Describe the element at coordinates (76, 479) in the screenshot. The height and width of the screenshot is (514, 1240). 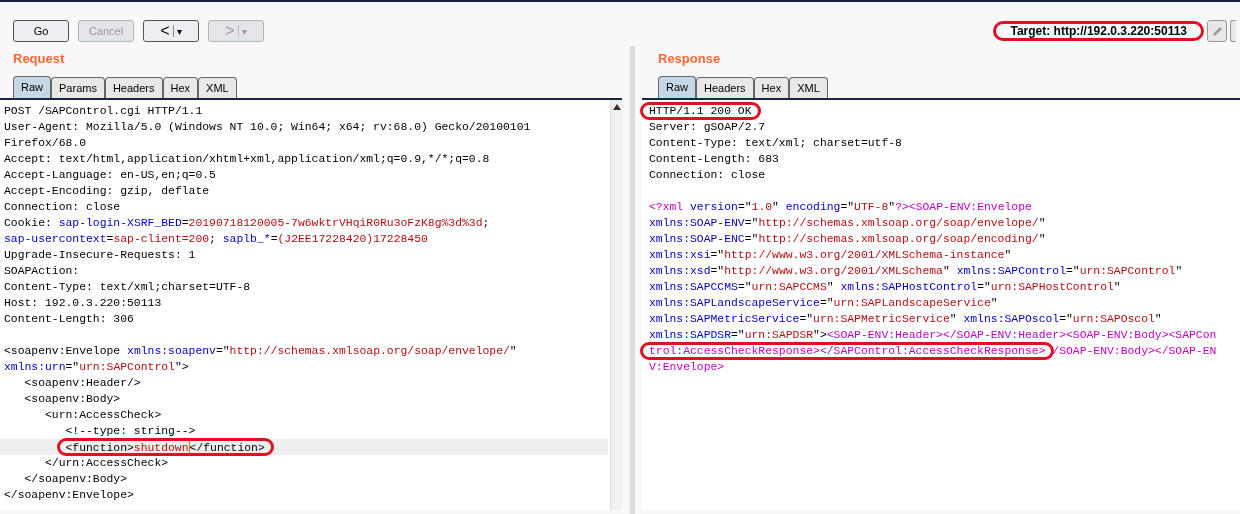
I see `code-line: </soapenv:Body>` at that location.